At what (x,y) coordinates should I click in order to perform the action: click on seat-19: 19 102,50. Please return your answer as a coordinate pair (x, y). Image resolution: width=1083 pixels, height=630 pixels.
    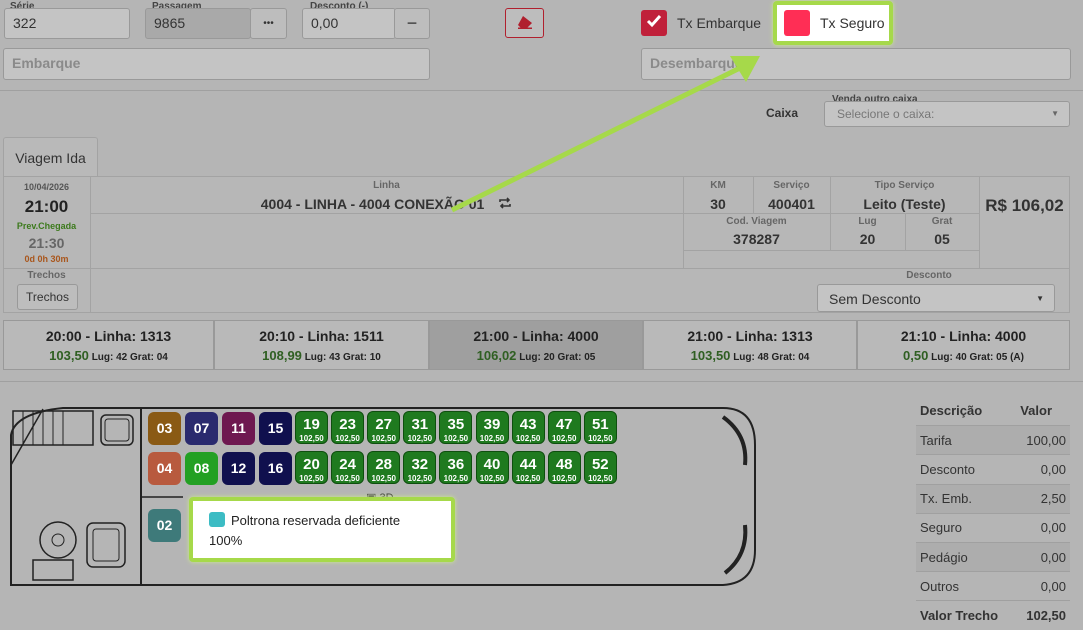
    Looking at the image, I should click on (311, 427).